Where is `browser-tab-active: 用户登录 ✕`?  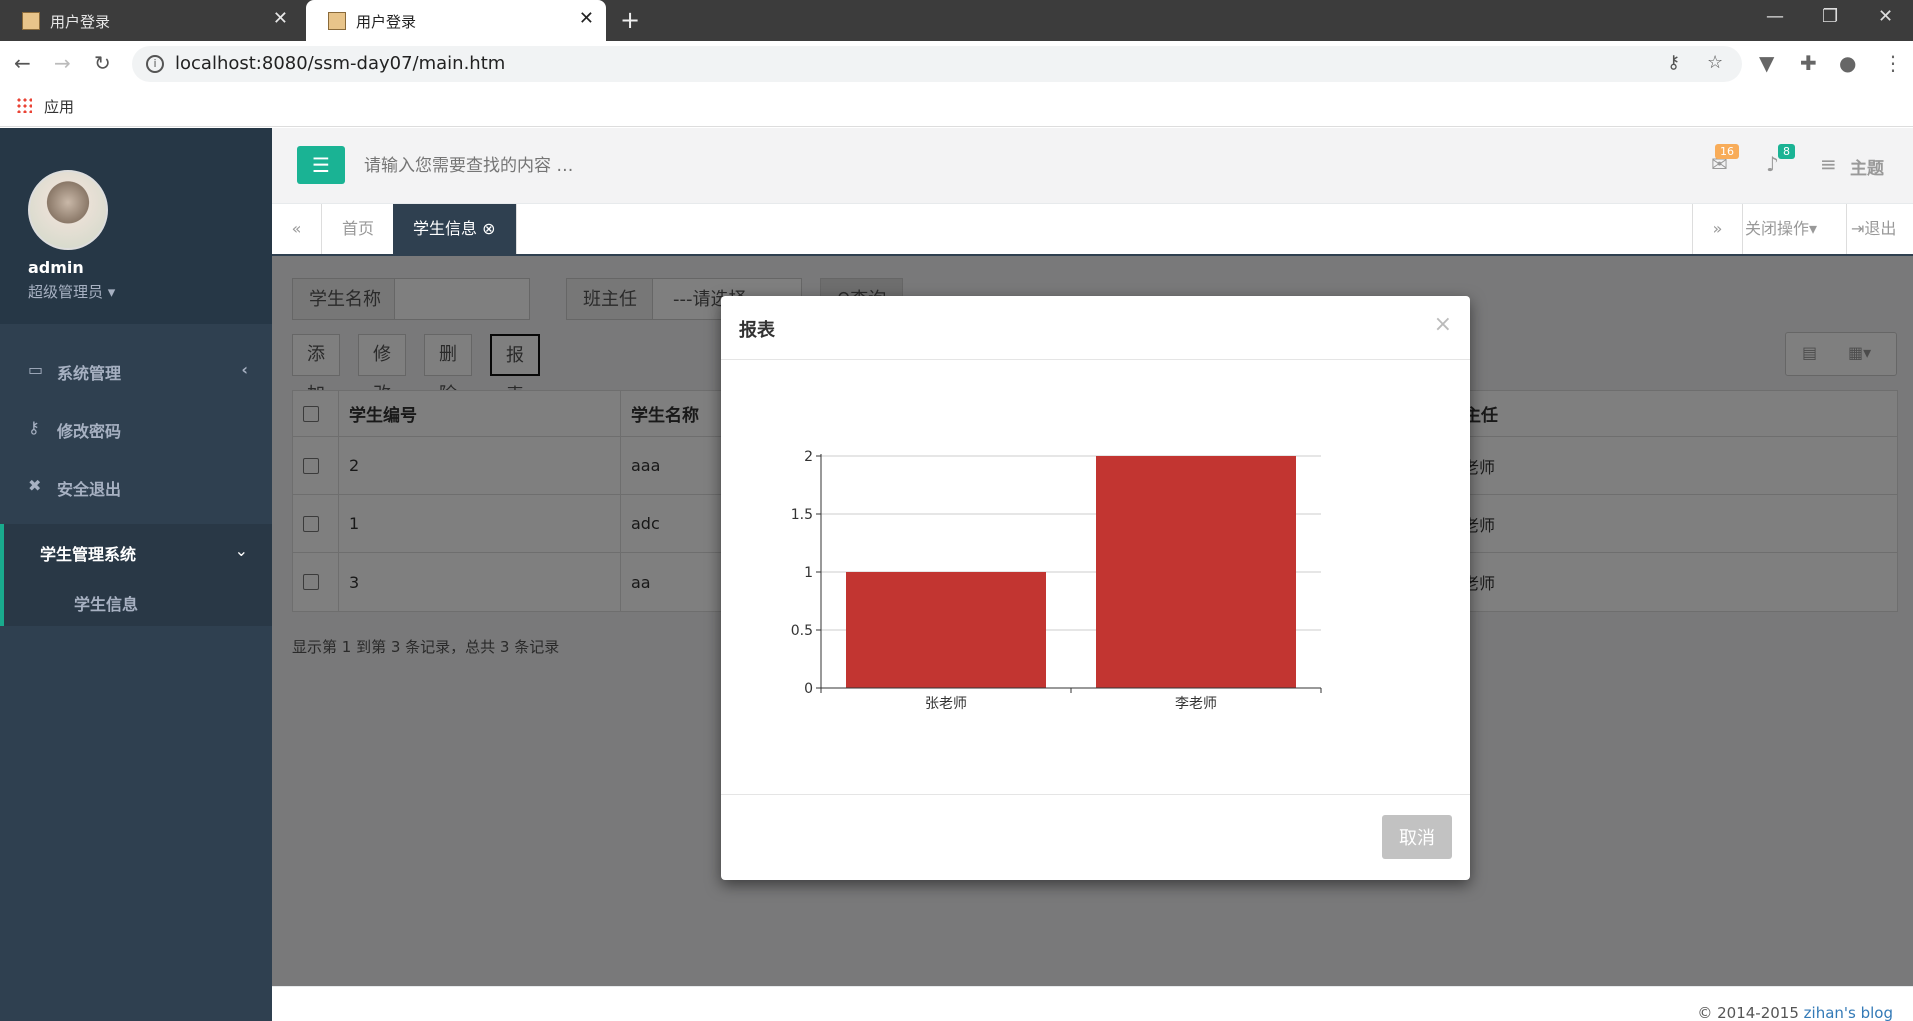 browser-tab-active: 用户登录 ✕ is located at coordinates (456, 20).